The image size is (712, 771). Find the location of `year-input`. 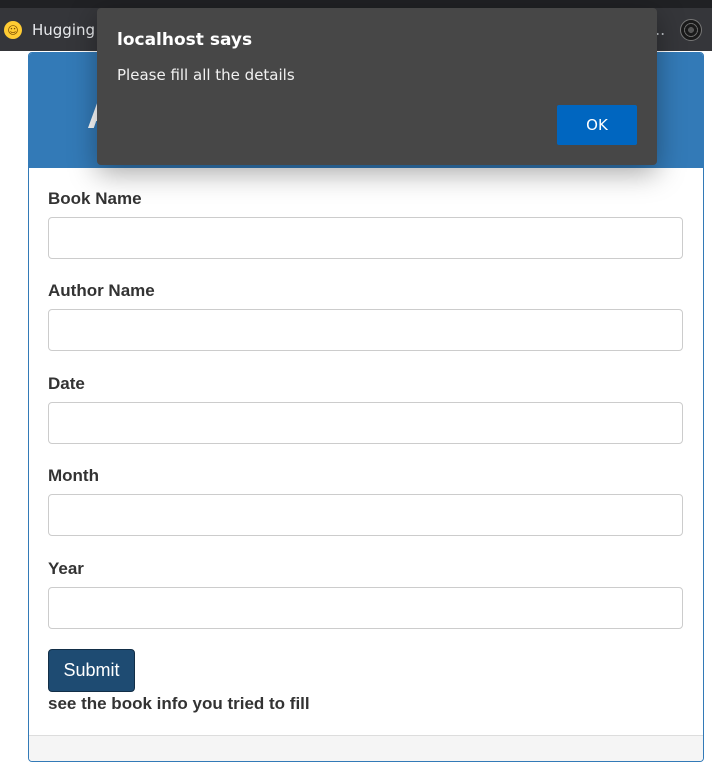

year-input is located at coordinates (365, 608).